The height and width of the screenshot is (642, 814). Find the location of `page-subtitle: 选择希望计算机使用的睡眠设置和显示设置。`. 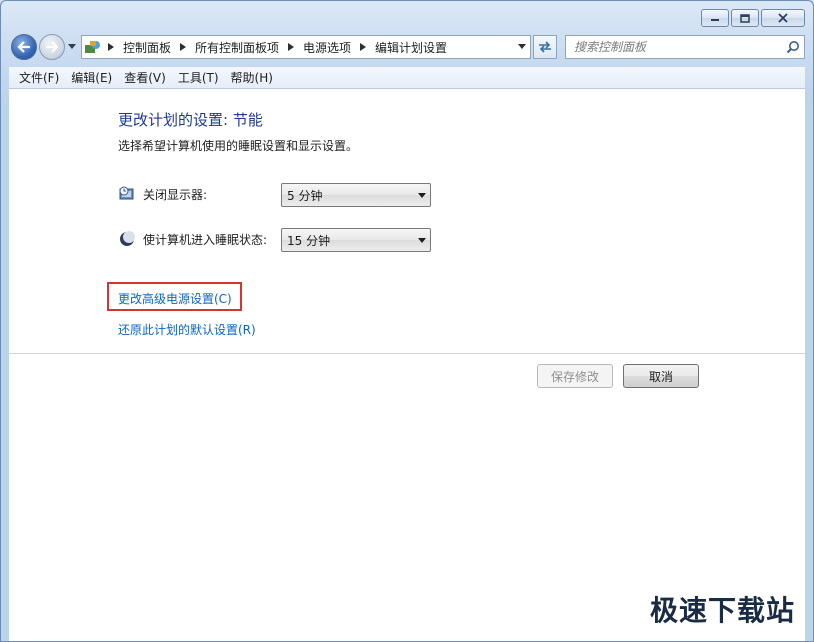

page-subtitle: 选择希望计算机使用的睡眠设置和显示设置。 is located at coordinates (238, 146).